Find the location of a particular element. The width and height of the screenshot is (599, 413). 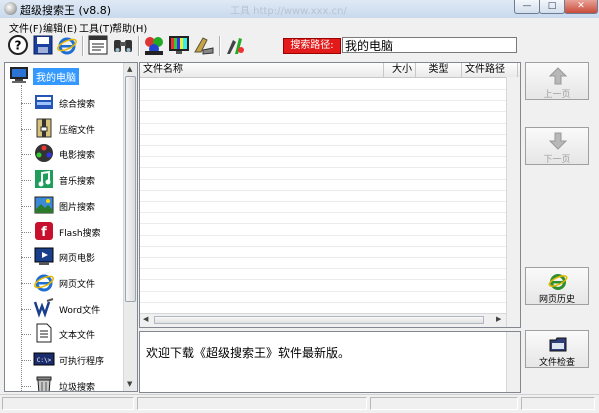

file-list-header: 文件名称 大小 类型 文件路径 is located at coordinates (330, 70).